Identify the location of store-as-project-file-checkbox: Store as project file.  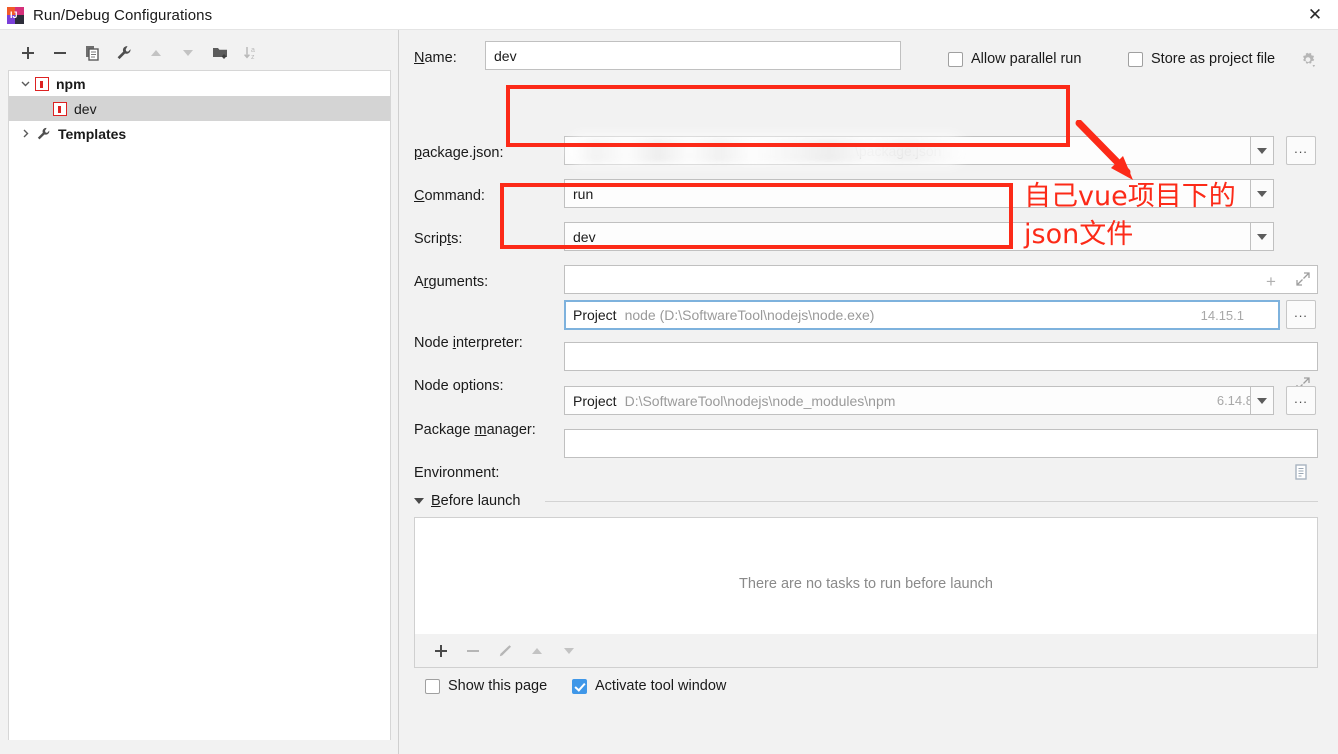
(1201, 59).